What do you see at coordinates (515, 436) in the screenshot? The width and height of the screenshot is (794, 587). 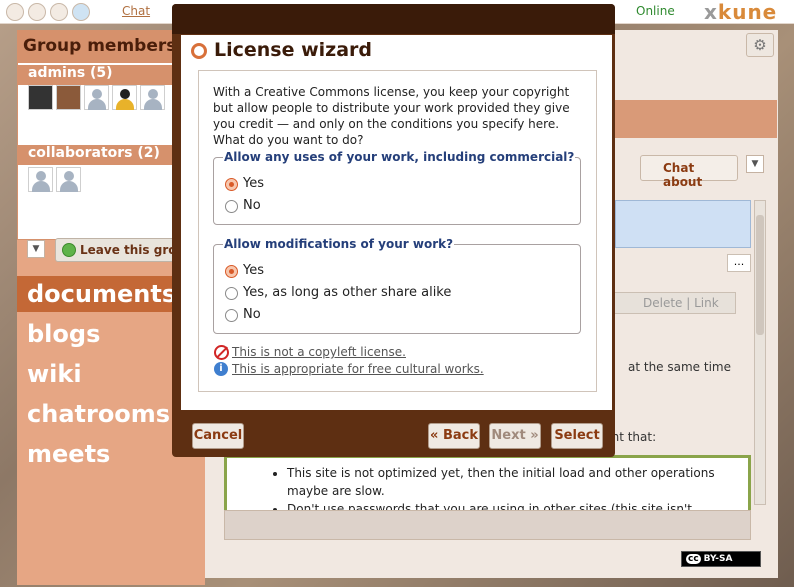 I see `next-button: Next »` at bounding box center [515, 436].